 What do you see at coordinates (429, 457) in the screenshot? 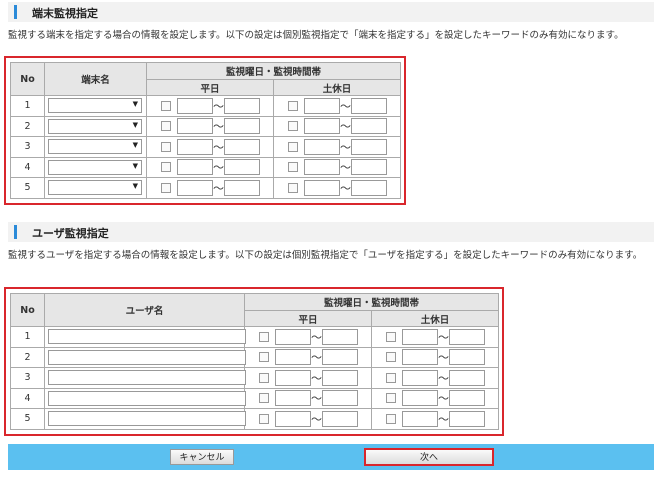
I see `next-button: 次へ` at bounding box center [429, 457].